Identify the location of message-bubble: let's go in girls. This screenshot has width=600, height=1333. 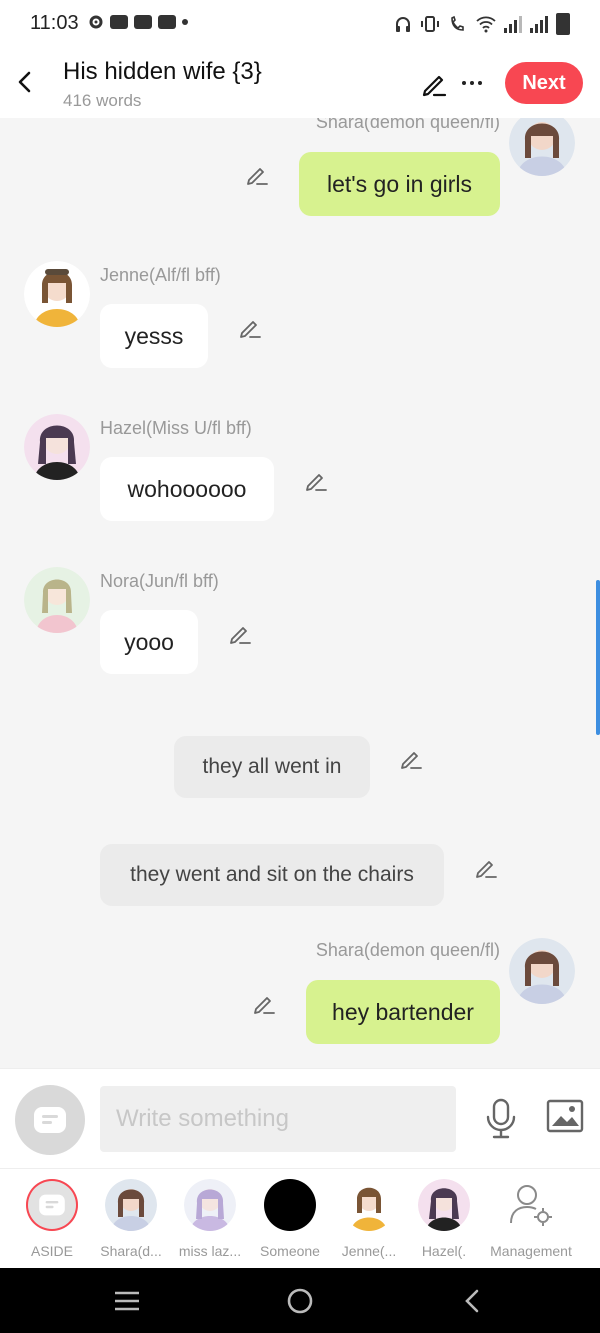
(399, 184).